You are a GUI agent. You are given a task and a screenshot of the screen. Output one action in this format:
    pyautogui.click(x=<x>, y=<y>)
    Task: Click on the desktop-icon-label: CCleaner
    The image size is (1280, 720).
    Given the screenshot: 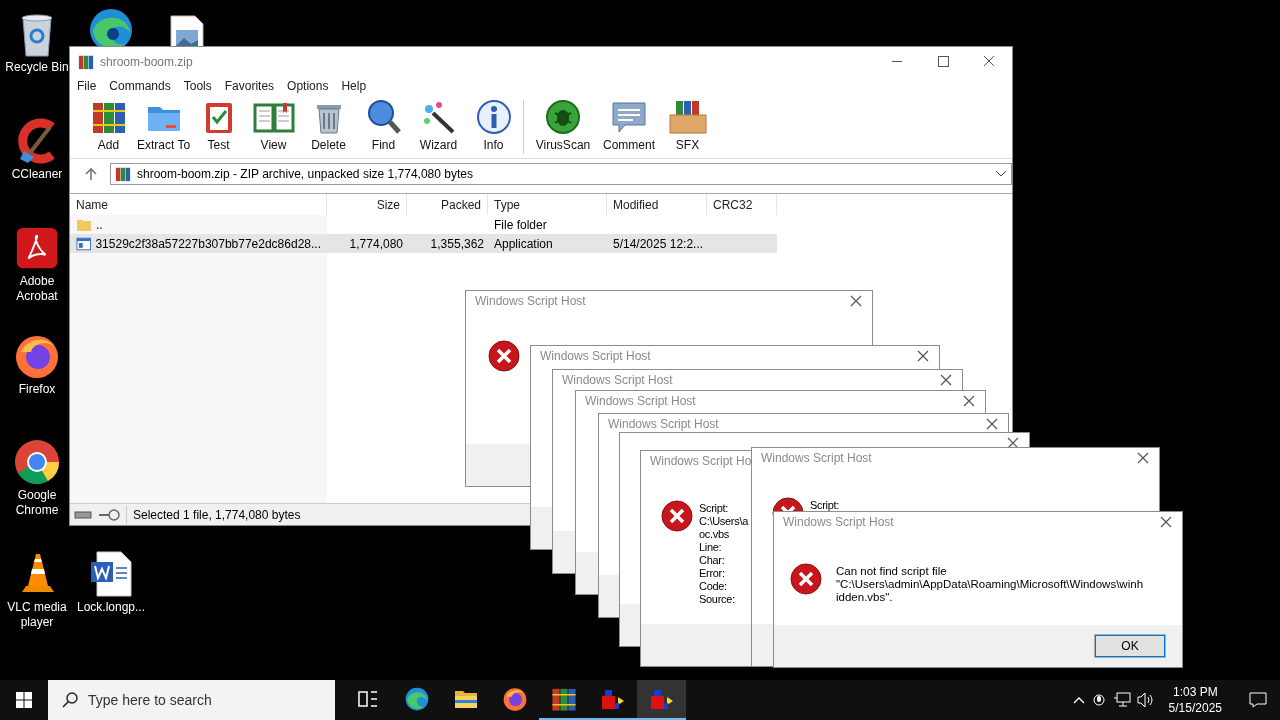 What is the action you would take?
    pyautogui.click(x=37, y=174)
    